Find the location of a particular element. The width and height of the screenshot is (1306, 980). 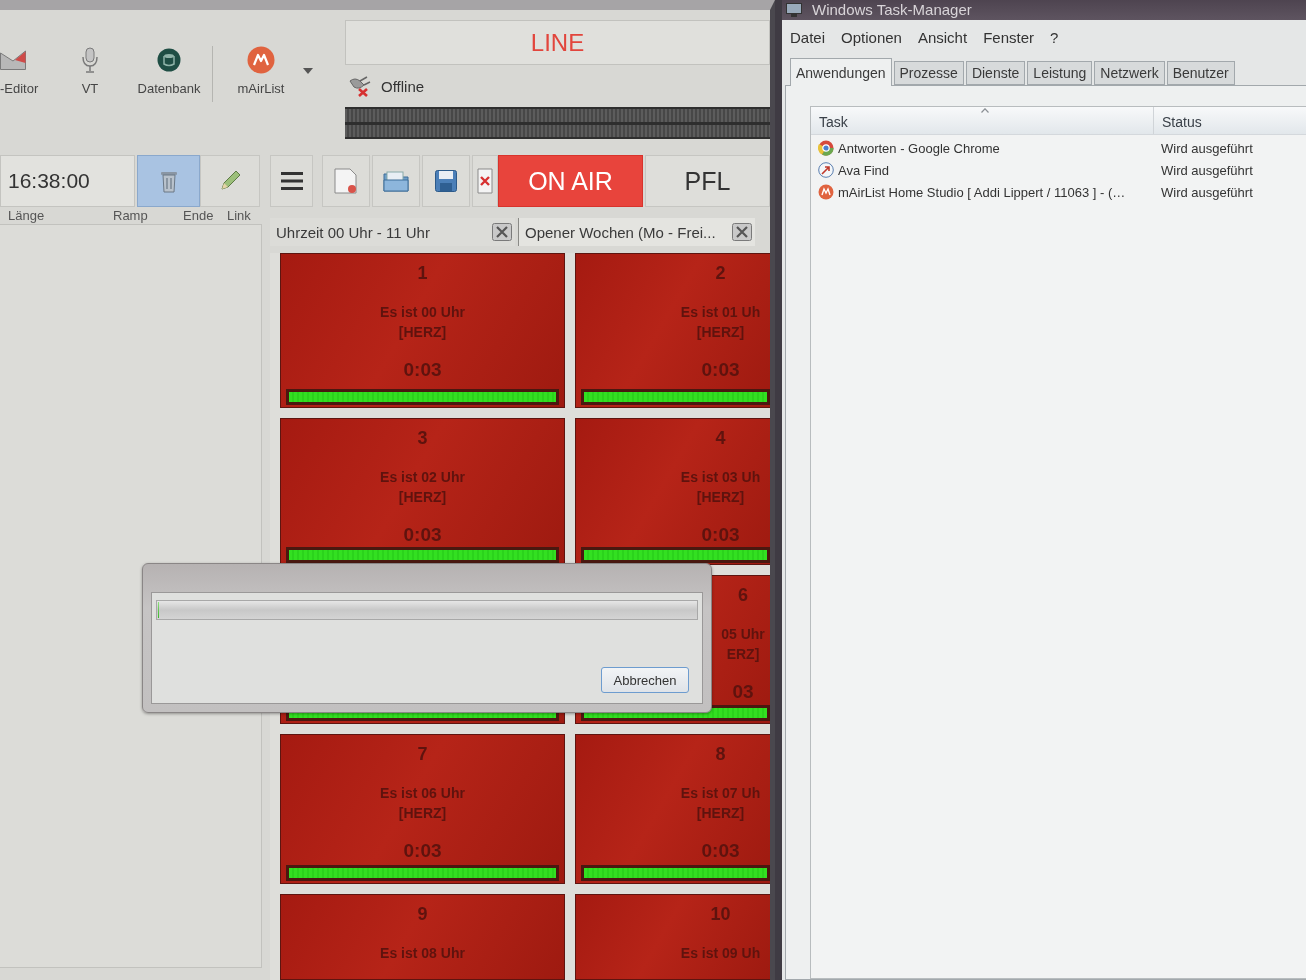

cart-tag: ERZ] is located at coordinates (743, 654).